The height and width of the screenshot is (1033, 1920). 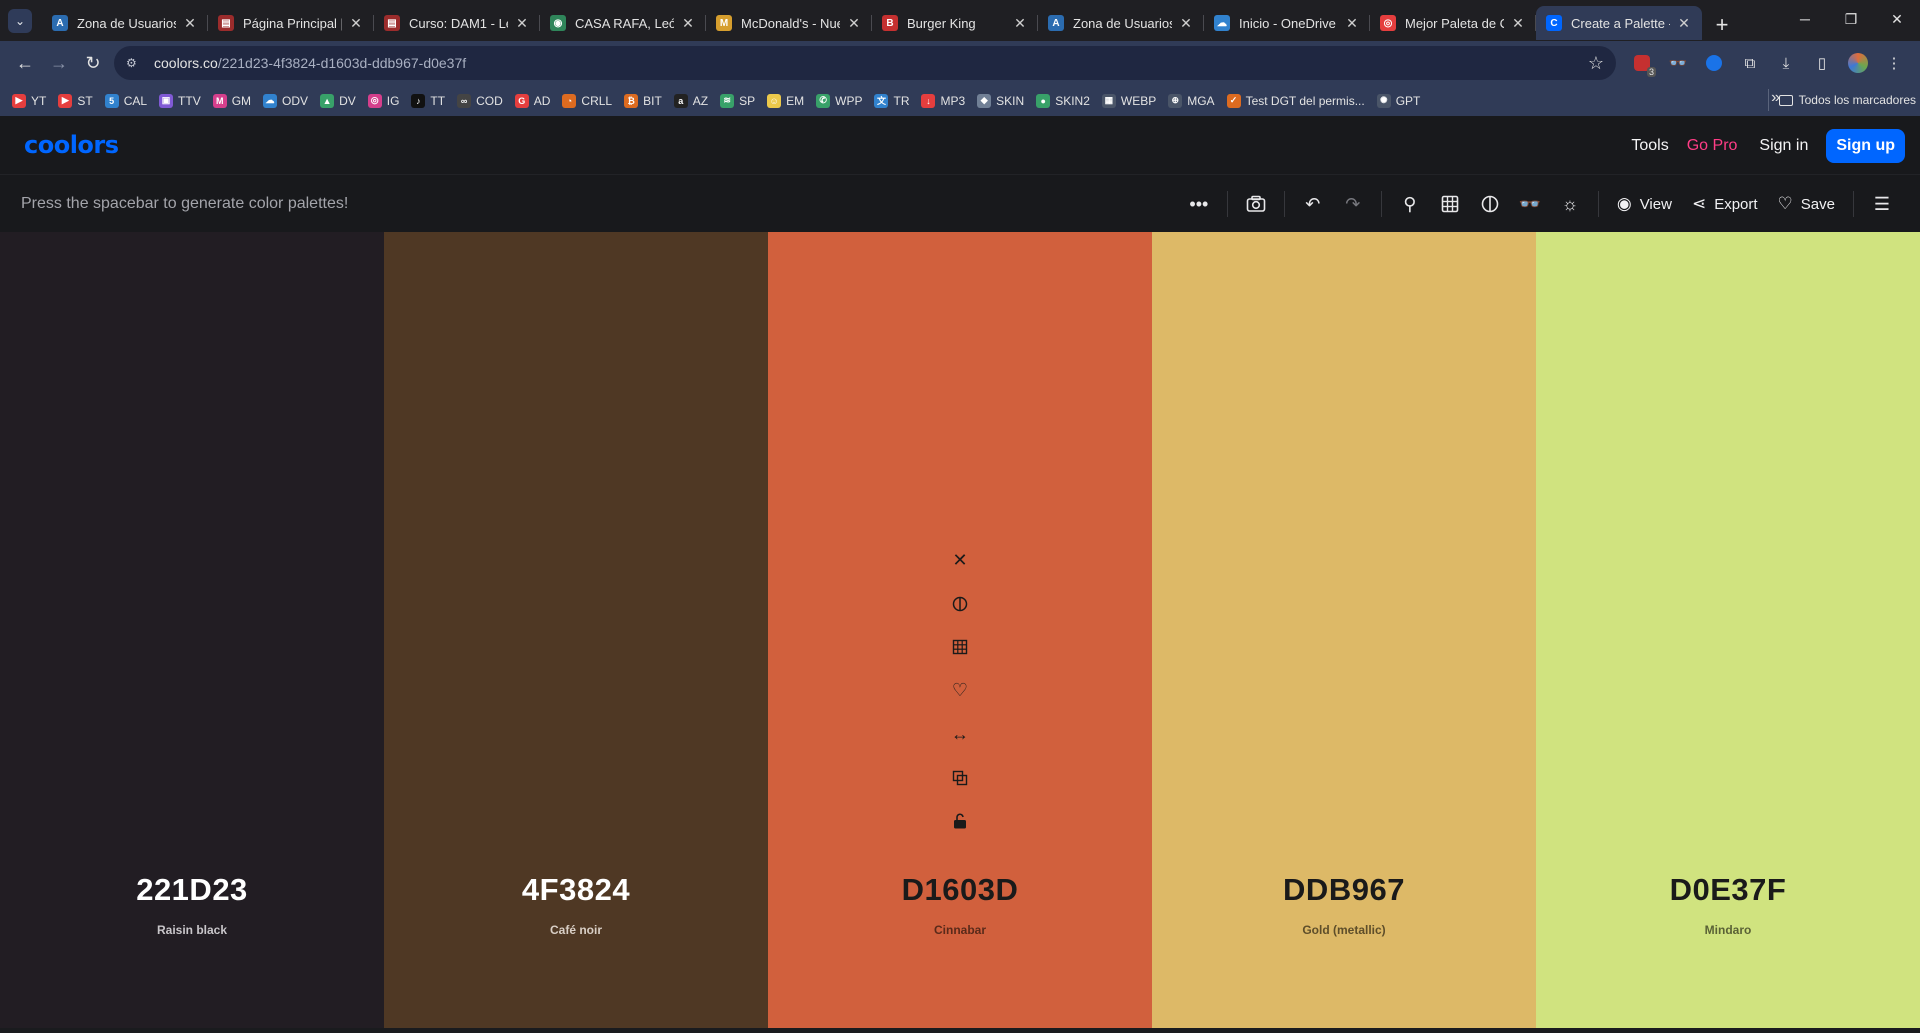 What do you see at coordinates (789, 23) in the screenshot?
I see `browser-tab: M McDonald's - Nue ✕` at bounding box center [789, 23].